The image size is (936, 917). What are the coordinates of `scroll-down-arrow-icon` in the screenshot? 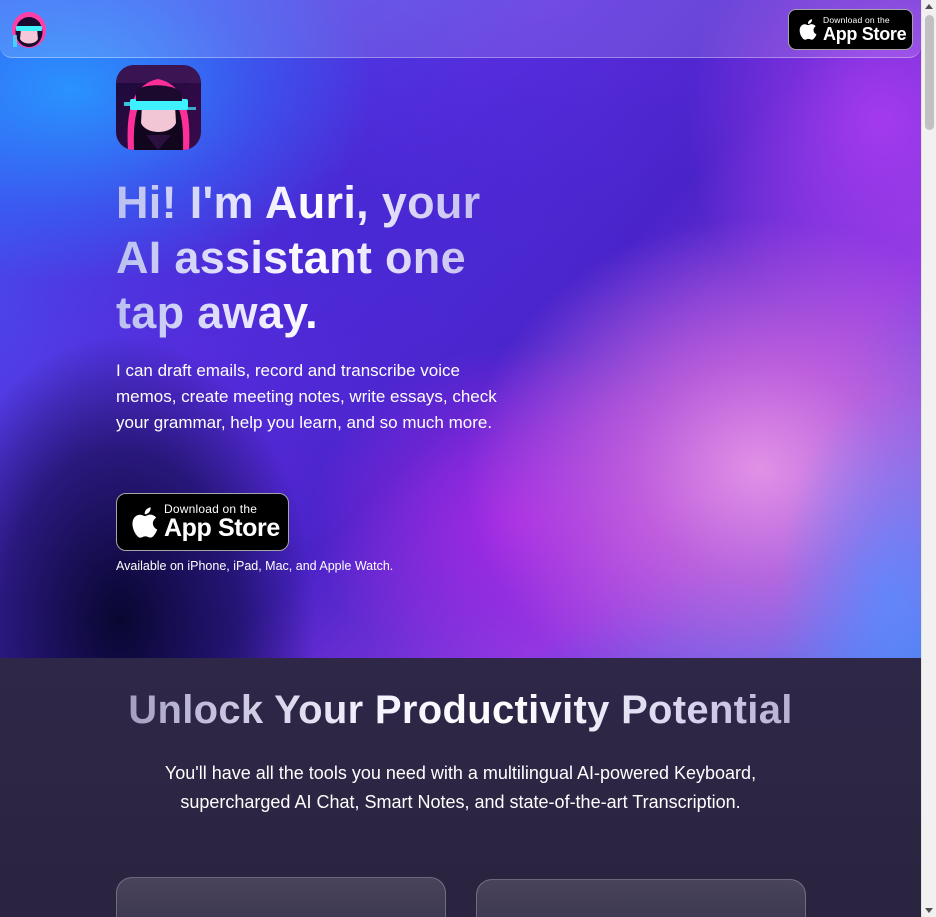 It's located at (929, 910).